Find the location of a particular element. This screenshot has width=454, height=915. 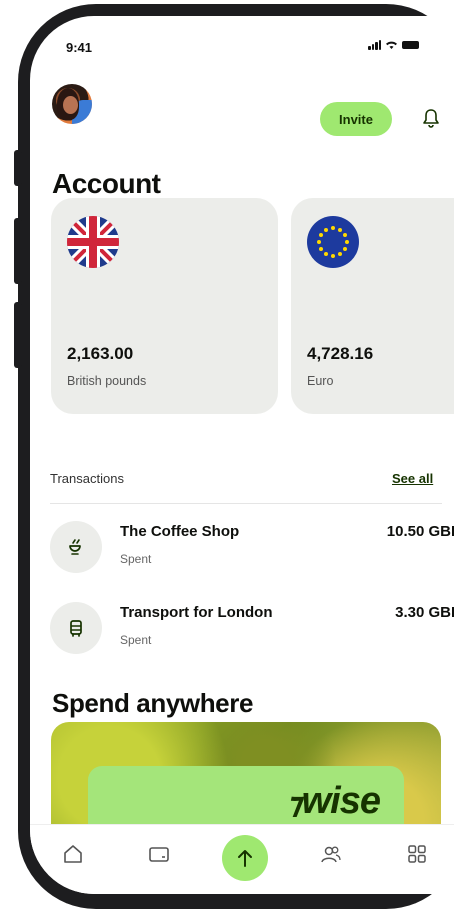

signal-icon is located at coordinates (374, 45).